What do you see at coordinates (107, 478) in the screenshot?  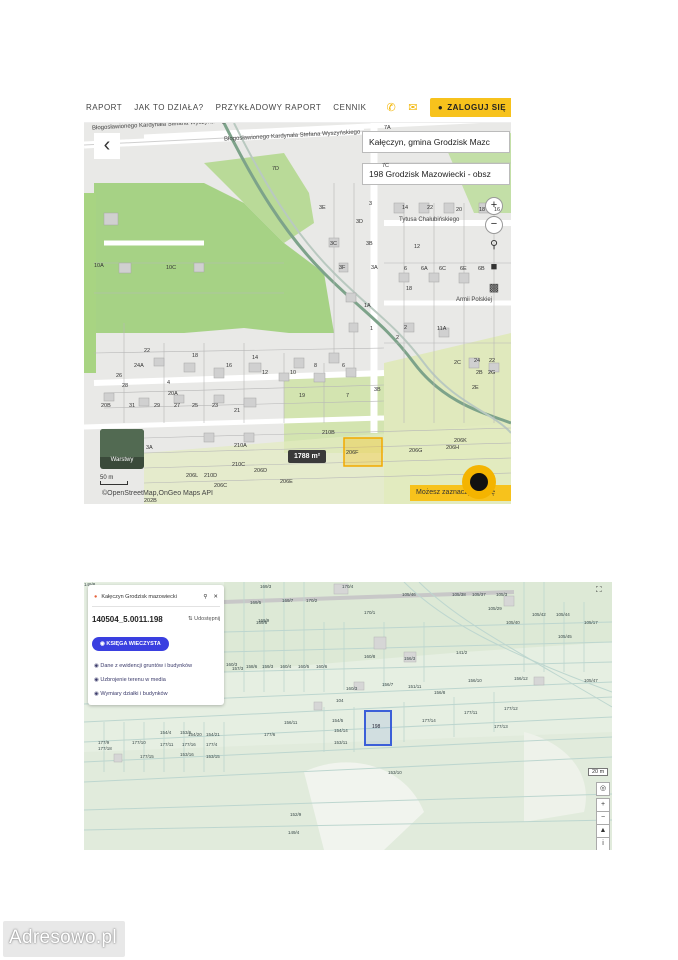 I see `map-scale-label: 50 m` at bounding box center [107, 478].